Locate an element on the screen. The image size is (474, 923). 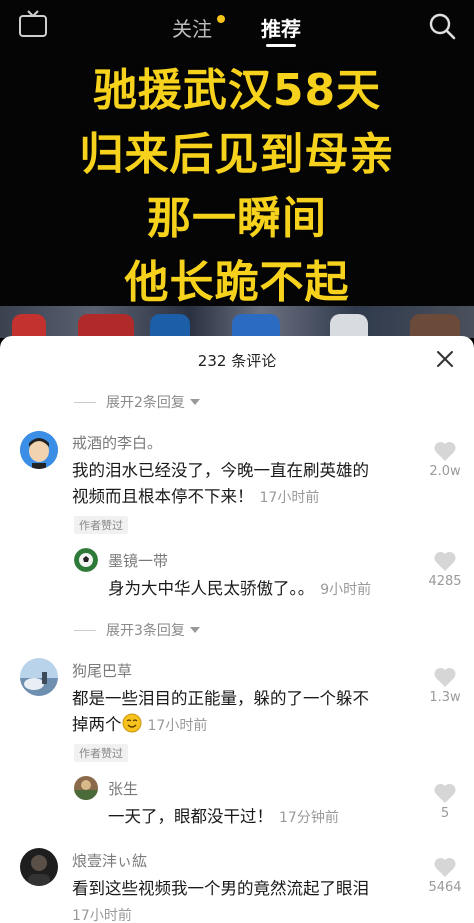
comment-text-line: 视频而且根本停不下来！ is located at coordinates (163, 496).